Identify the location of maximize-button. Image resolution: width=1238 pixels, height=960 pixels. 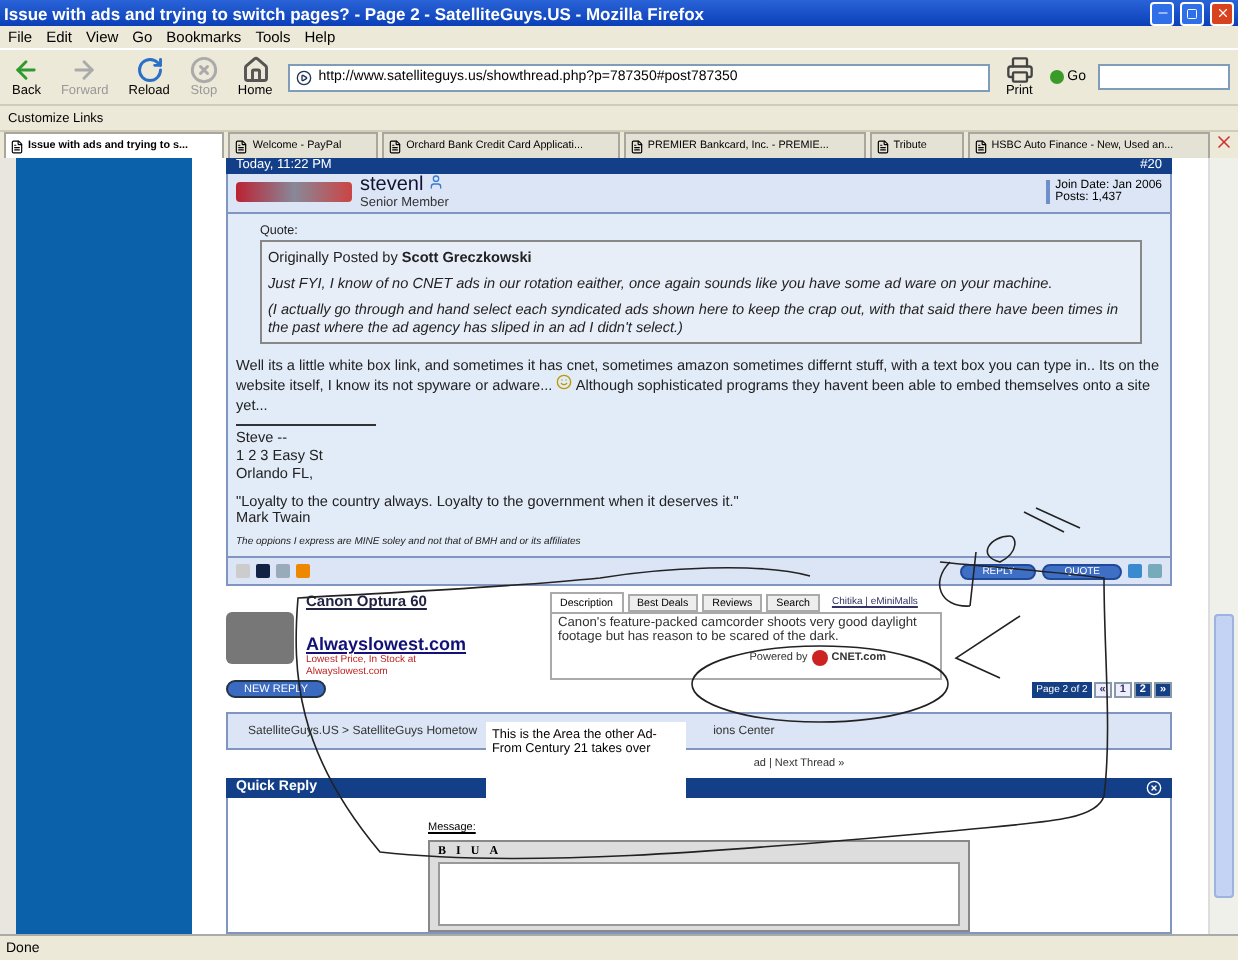
(1192, 13).